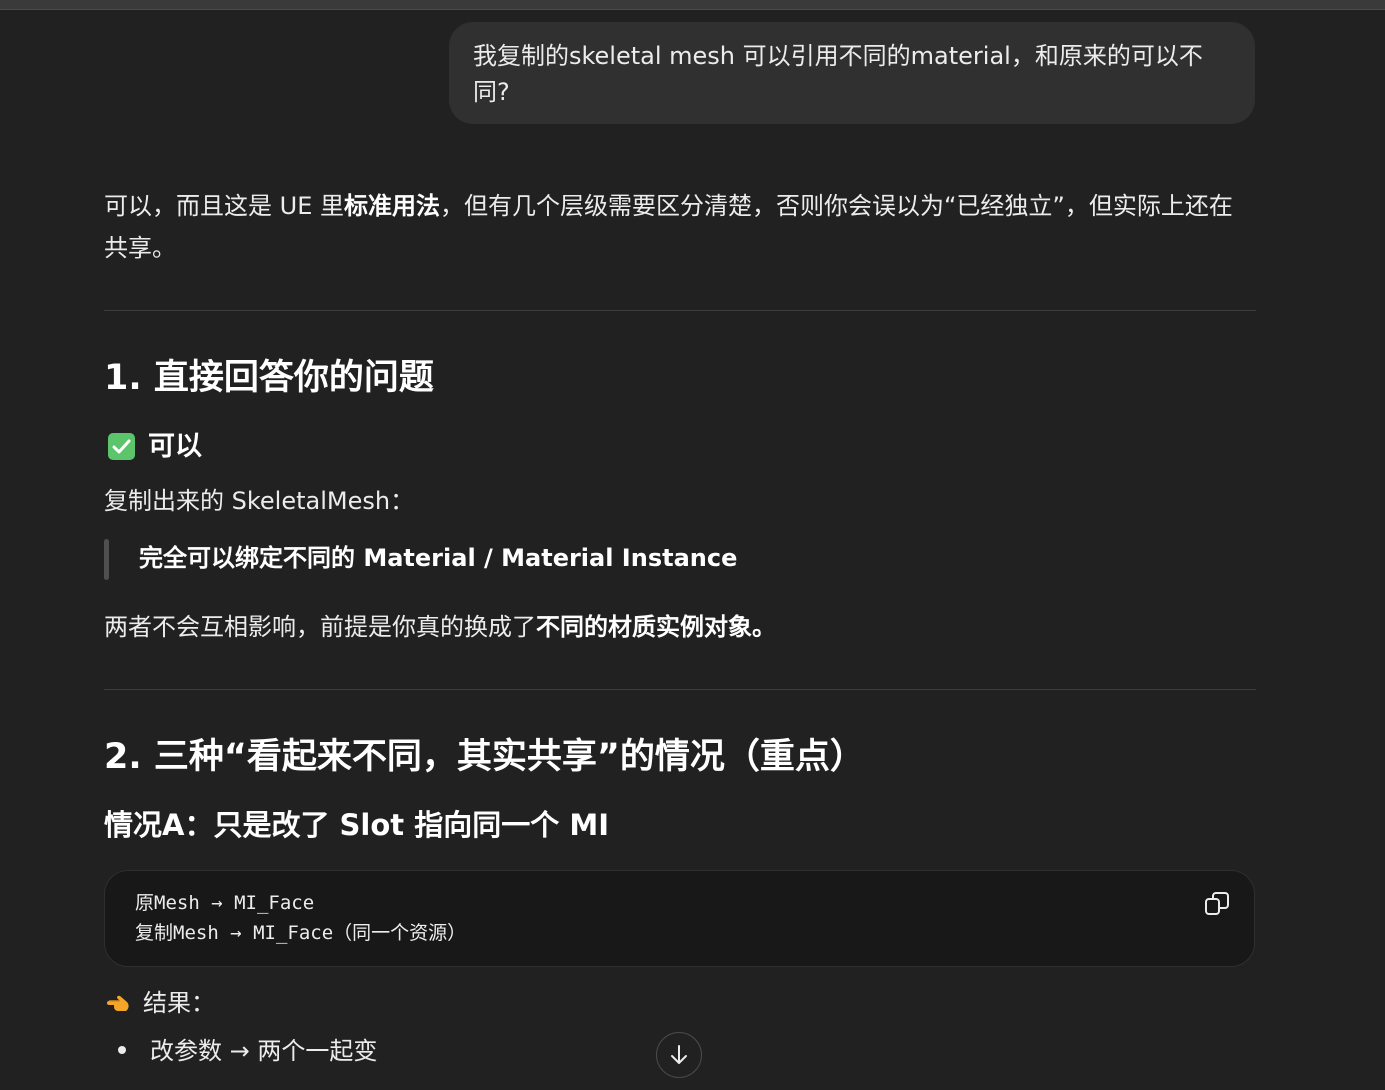 The image size is (1385, 1090). What do you see at coordinates (225, 903) in the screenshot?
I see `code-line: 原Mesh → MI_Face` at bounding box center [225, 903].